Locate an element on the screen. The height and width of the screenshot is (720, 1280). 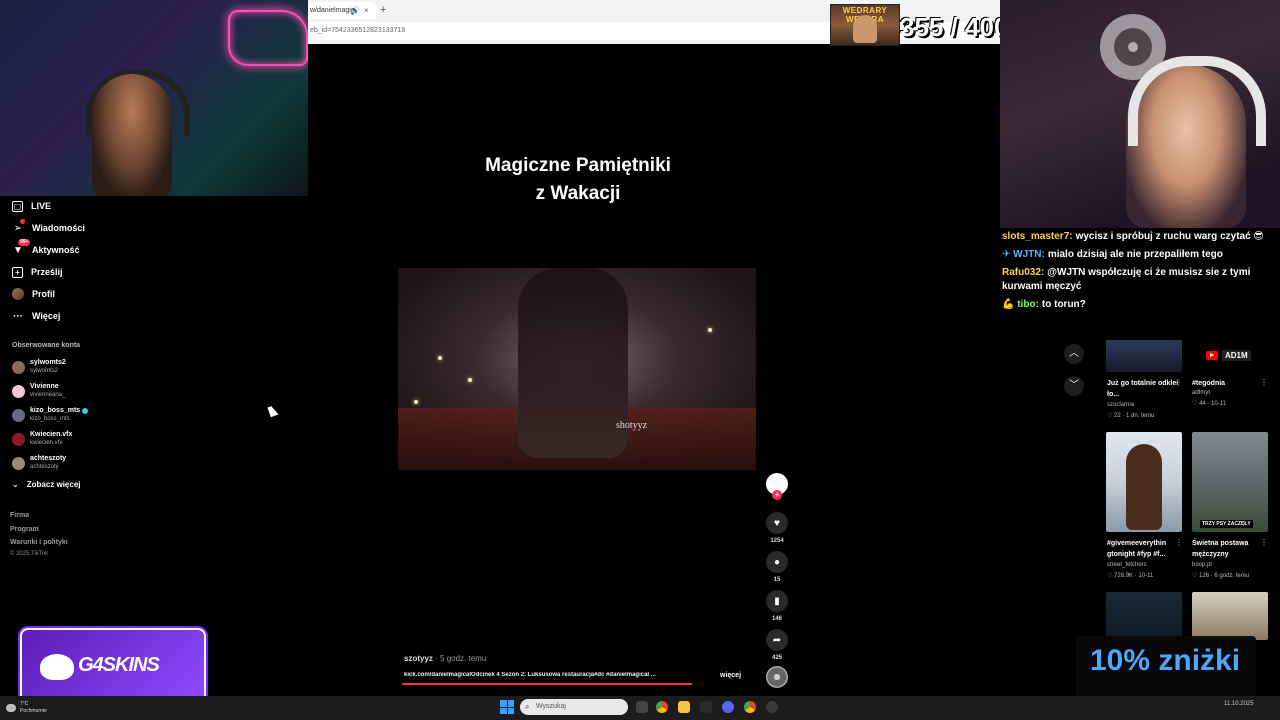
nav-item-upload: + Prześlij is located at coordinates (37, 272).